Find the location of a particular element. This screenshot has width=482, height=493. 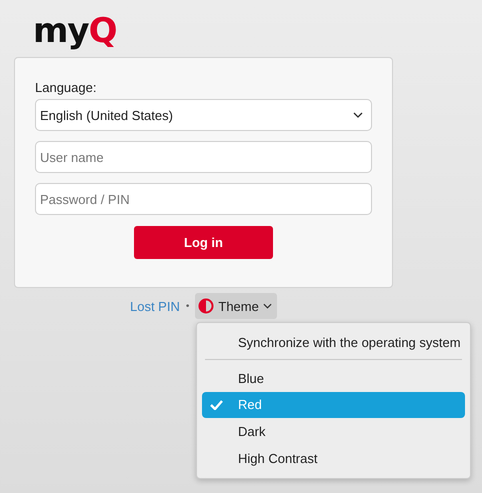

username-field: User name is located at coordinates (203, 157).